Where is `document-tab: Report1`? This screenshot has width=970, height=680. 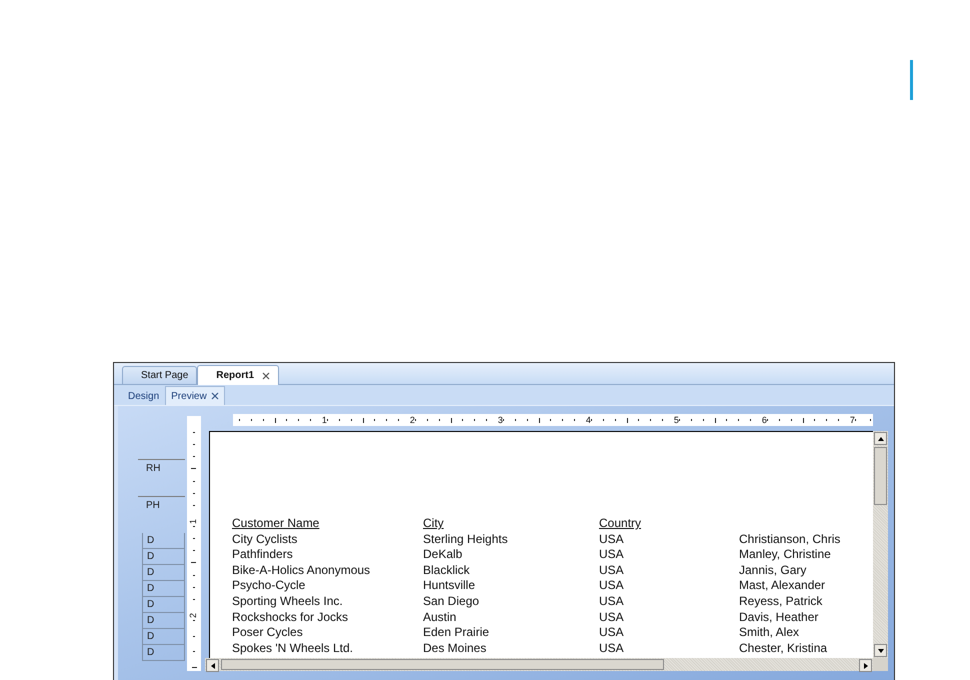 document-tab: Report1 is located at coordinates (238, 375).